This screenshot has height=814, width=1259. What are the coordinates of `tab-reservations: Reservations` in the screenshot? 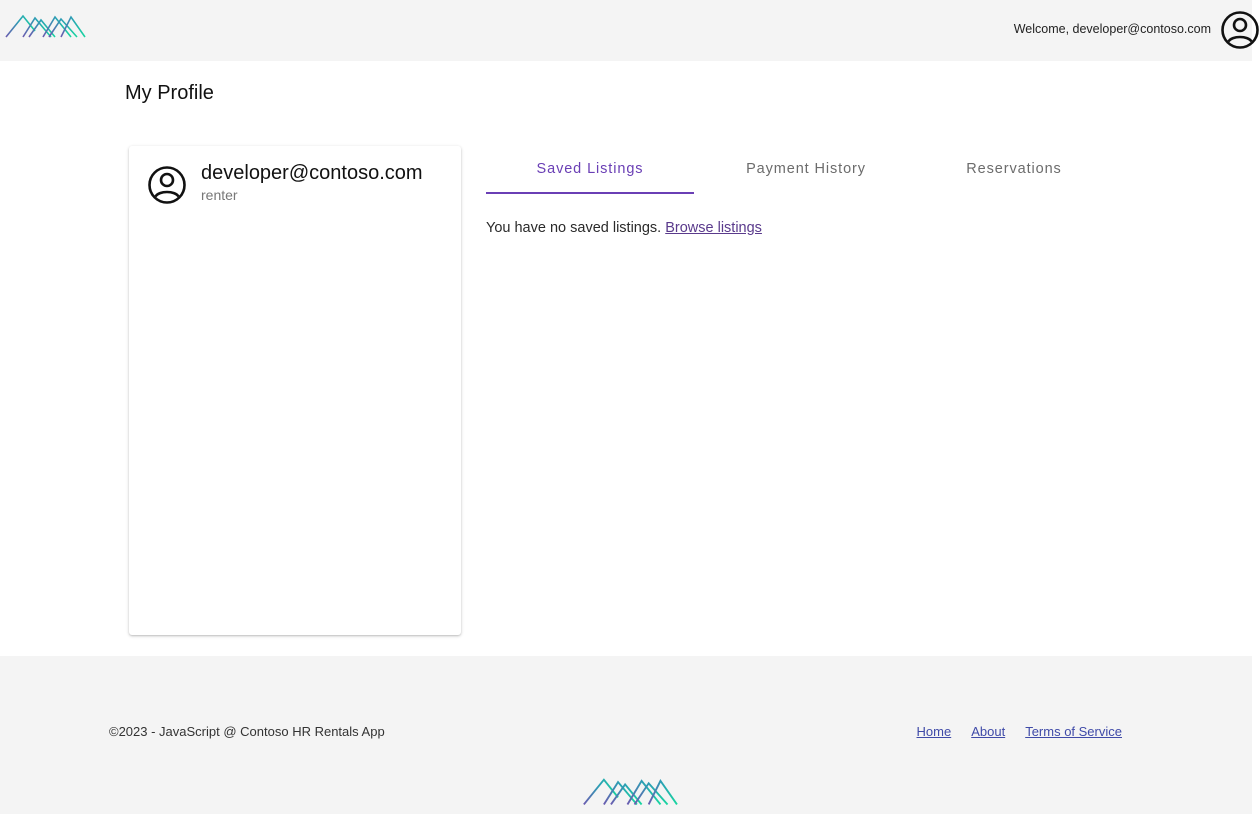 It's located at (1014, 171).